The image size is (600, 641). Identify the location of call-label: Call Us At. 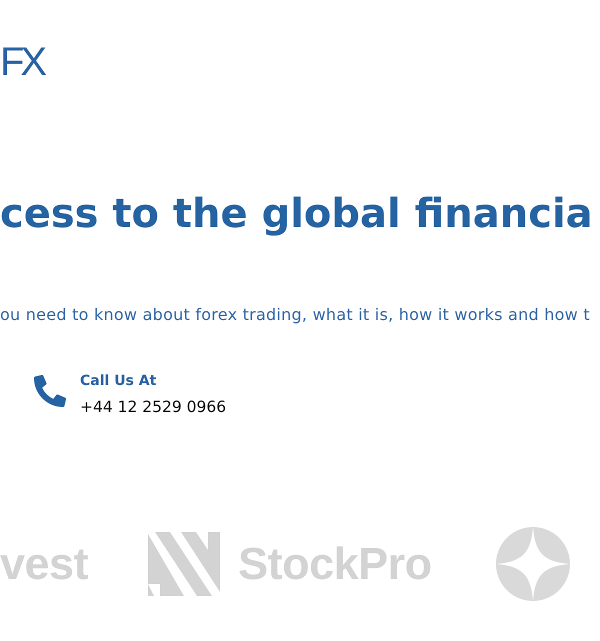
(119, 381).